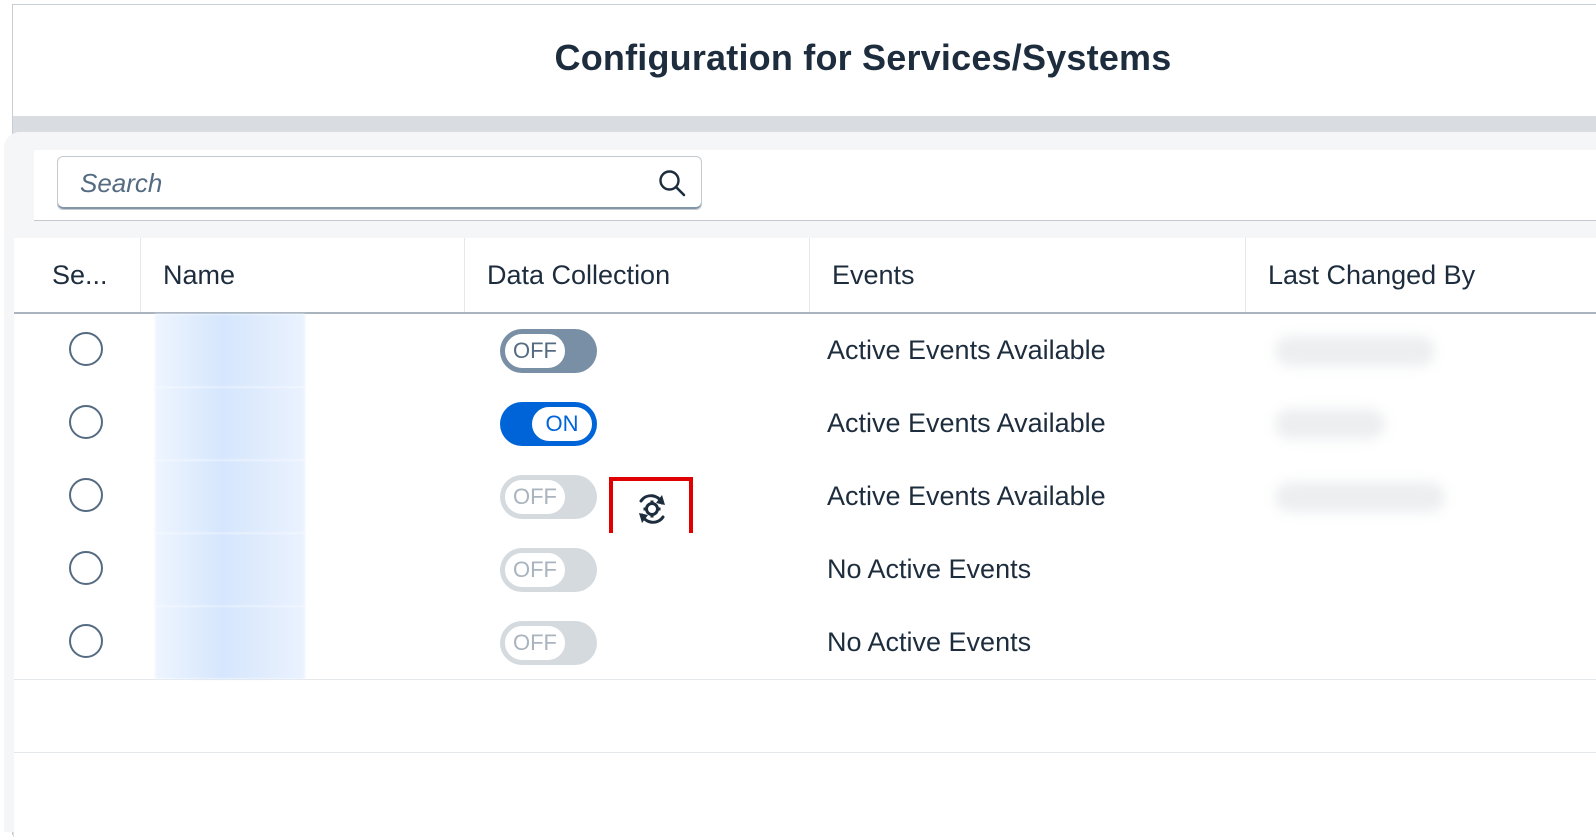 The image size is (1596, 838). What do you see at coordinates (562, 424) in the screenshot?
I see `switch-label: ON` at bounding box center [562, 424].